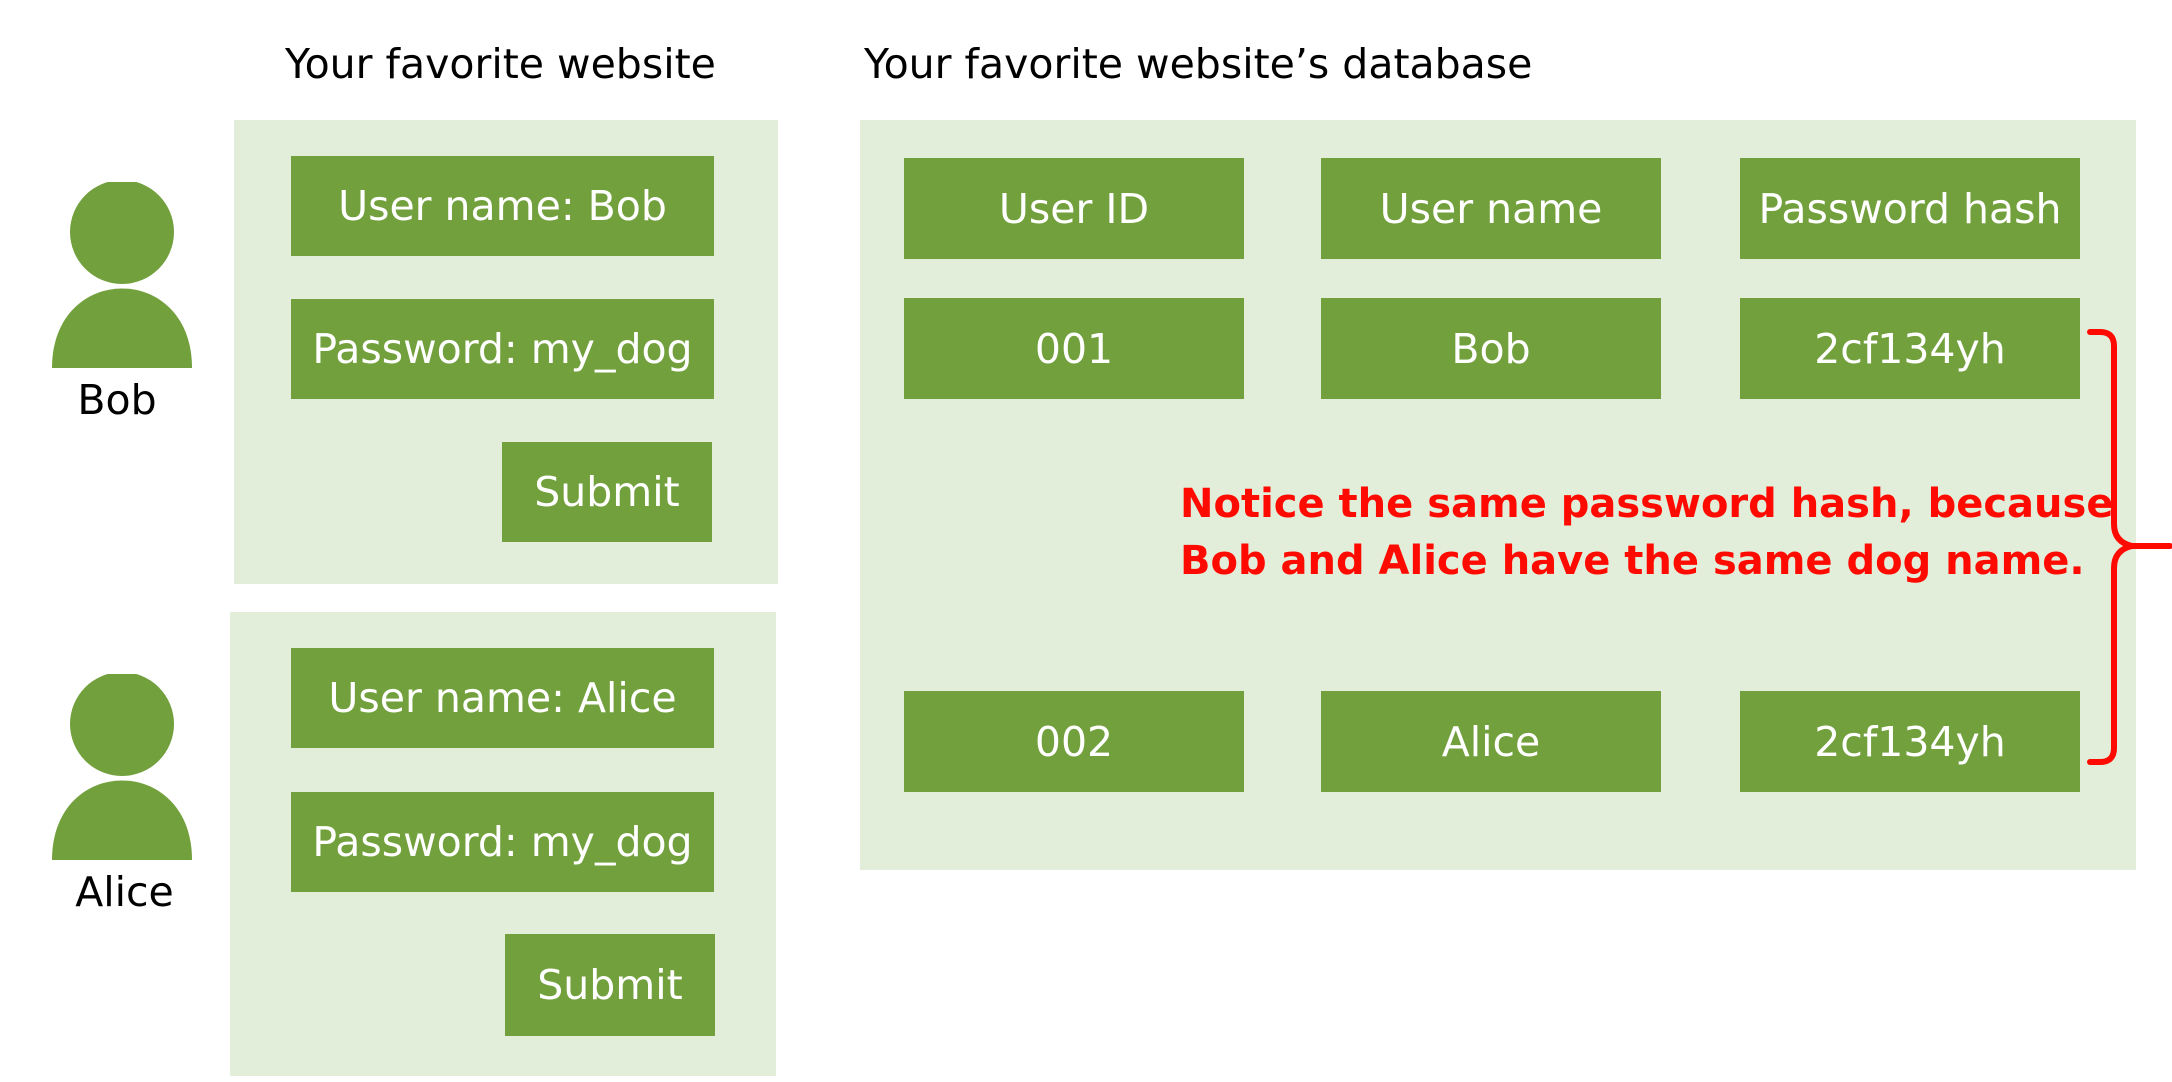  What do you see at coordinates (1074, 741) in the screenshot?
I see `table-cell-user-id: 002` at bounding box center [1074, 741].